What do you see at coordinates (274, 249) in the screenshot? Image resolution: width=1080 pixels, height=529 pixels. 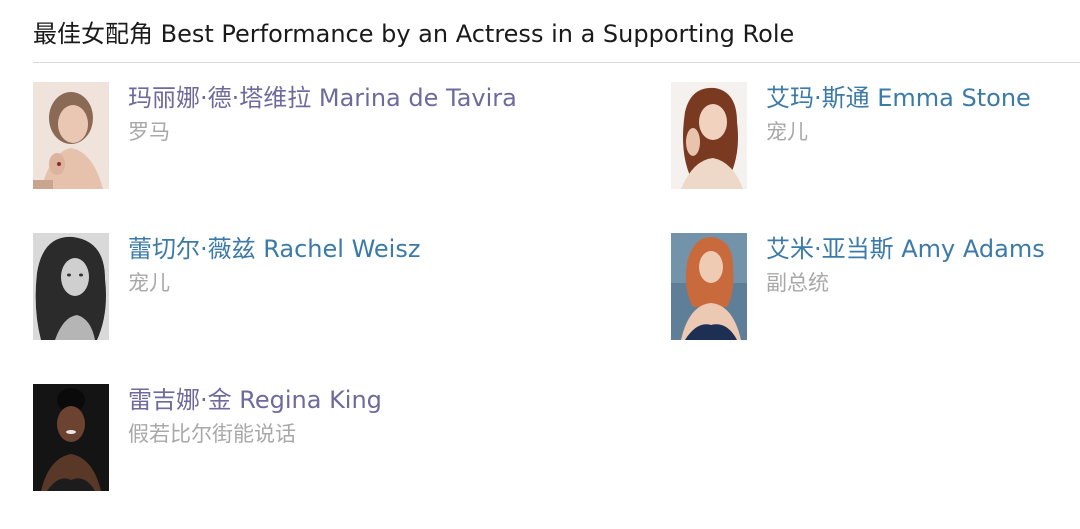 I see `nominee-name-link: 蕾切尔·薇兹 Rachel Weisz` at bounding box center [274, 249].